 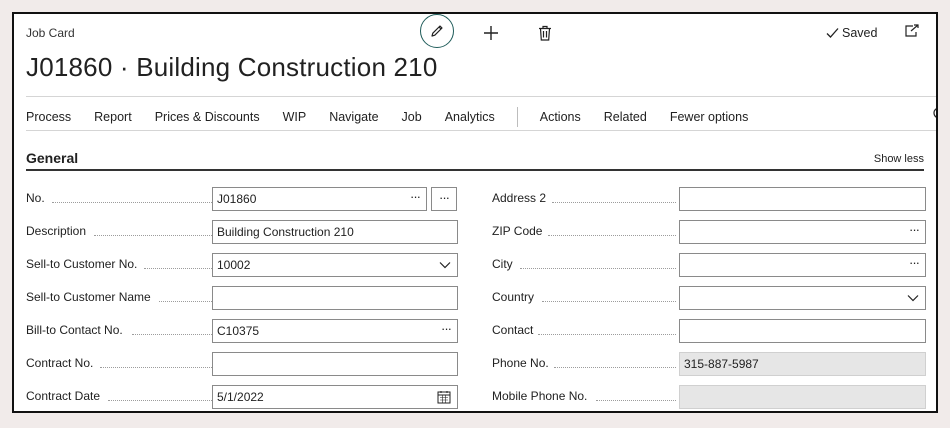 What do you see at coordinates (74, 330) in the screenshot?
I see `field-label: Bill-to Contact No.` at bounding box center [74, 330].